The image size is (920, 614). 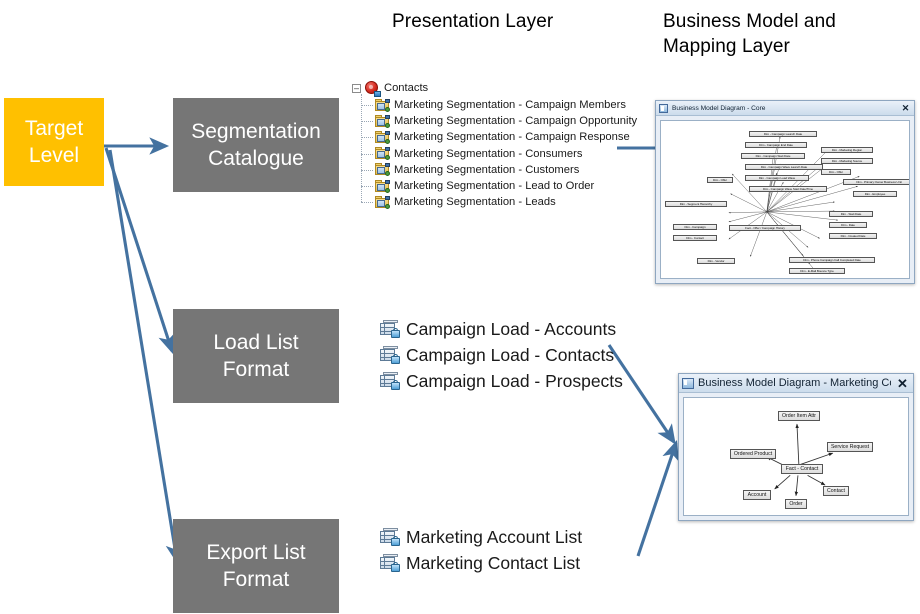 I want to click on list-item: Marketing Account List, so click(x=481, y=537).